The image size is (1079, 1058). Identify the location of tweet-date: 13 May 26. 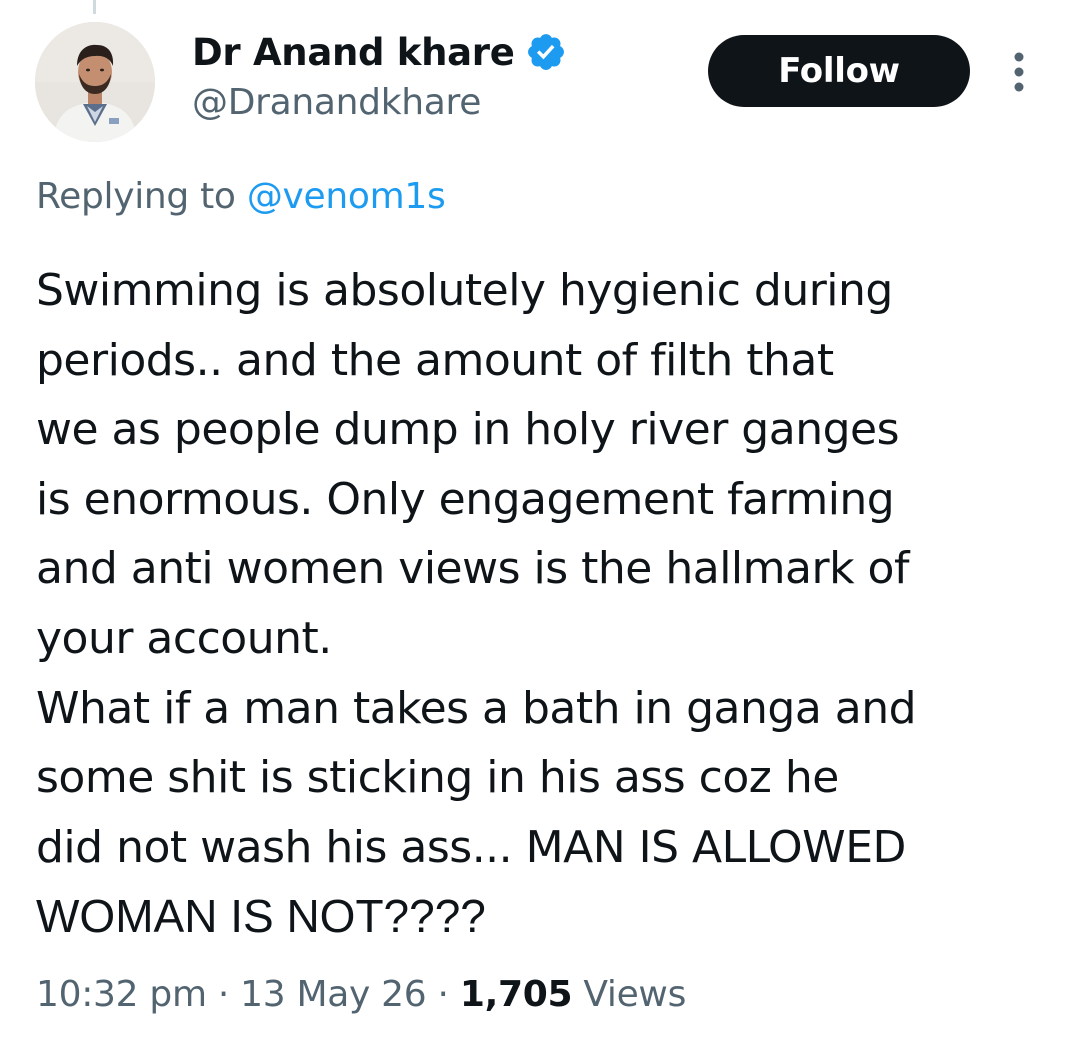
(333, 994).